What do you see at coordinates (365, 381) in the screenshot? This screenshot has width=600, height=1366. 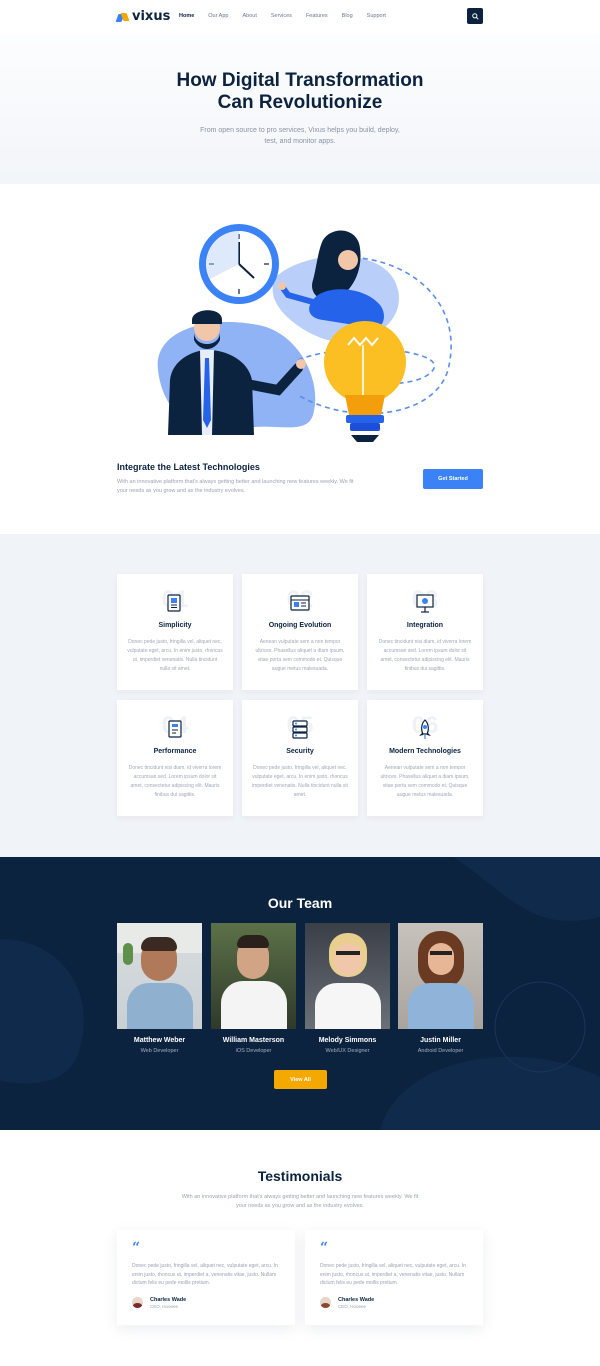 I see `lightbulb-icon` at bounding box center [365, 381].